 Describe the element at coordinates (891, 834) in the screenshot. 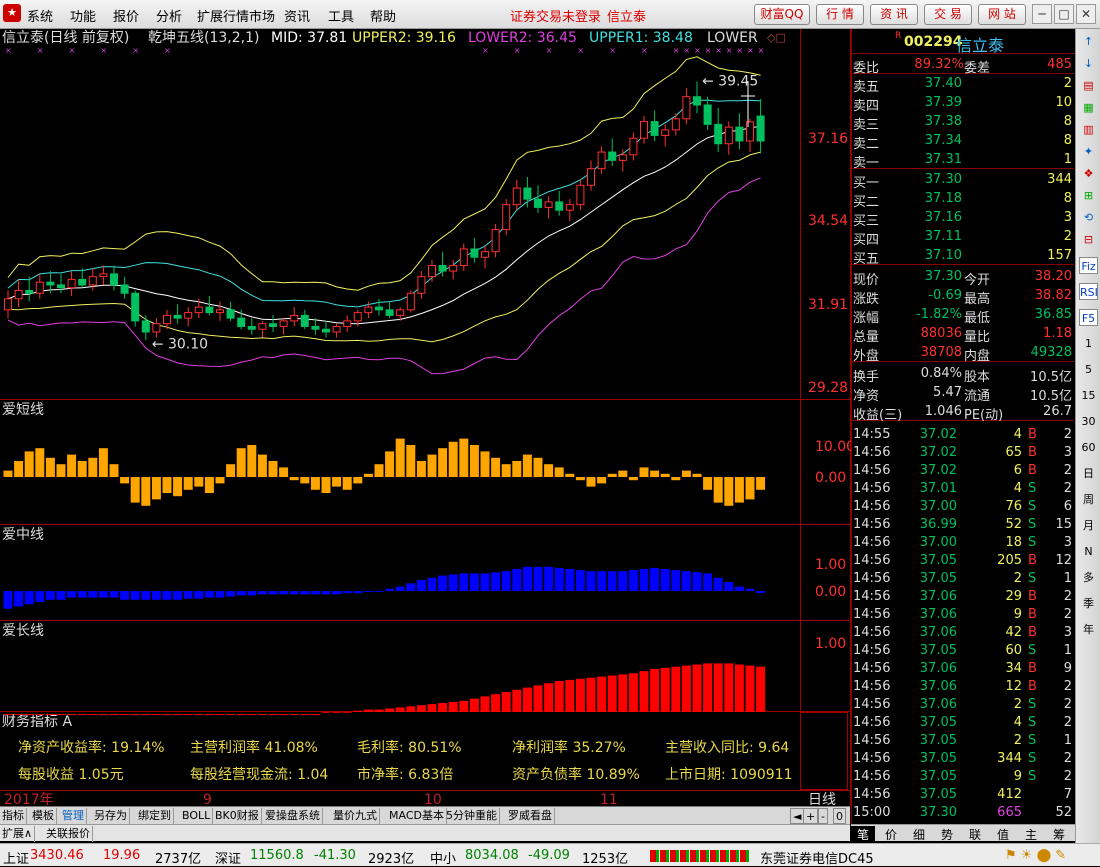

I see `quote-tab: 价` at that location.